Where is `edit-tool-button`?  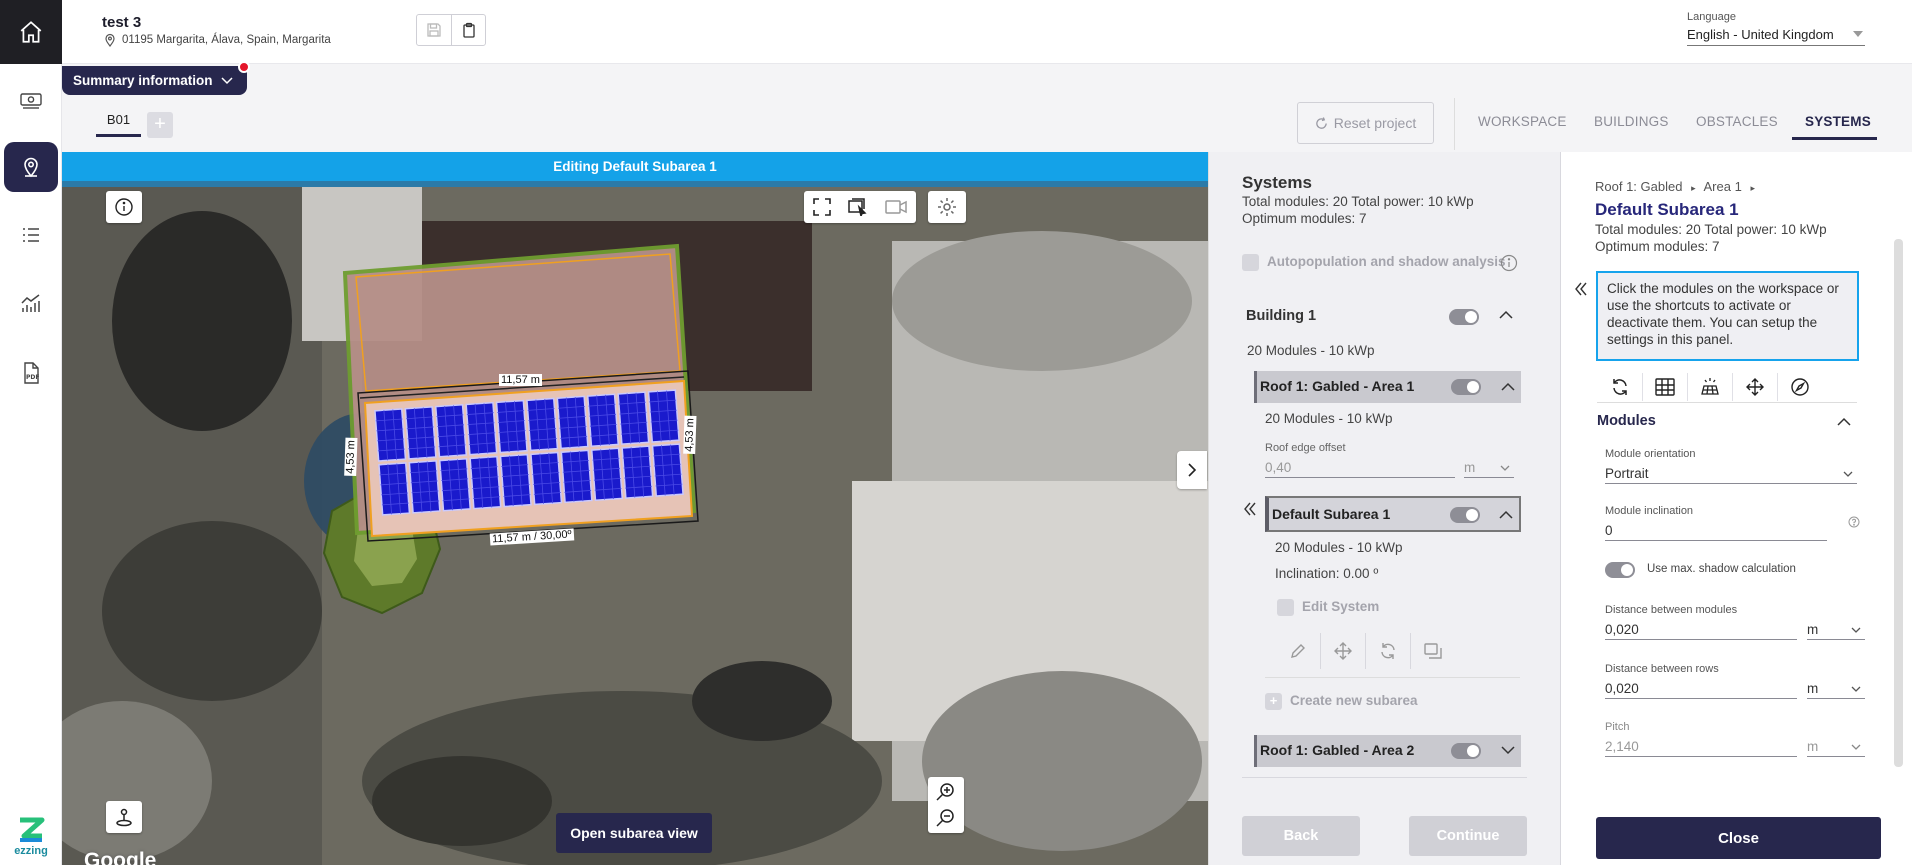 edit-tool-button is located at coordinates (1297, 651).